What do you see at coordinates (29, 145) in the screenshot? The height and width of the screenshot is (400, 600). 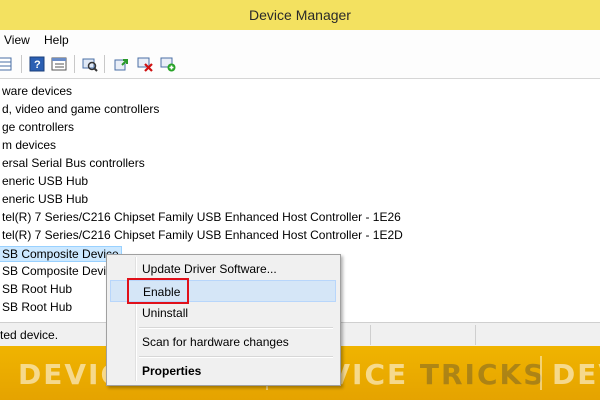 I see `tree-item: m devices` at bounding box center [29, 145].